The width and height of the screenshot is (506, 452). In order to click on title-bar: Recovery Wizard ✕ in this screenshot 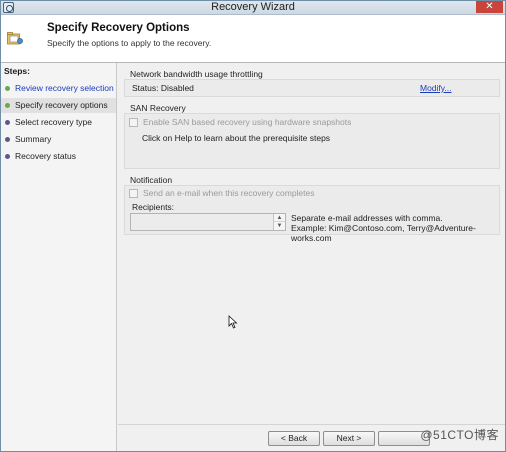, I will do `click(253, 8)`.